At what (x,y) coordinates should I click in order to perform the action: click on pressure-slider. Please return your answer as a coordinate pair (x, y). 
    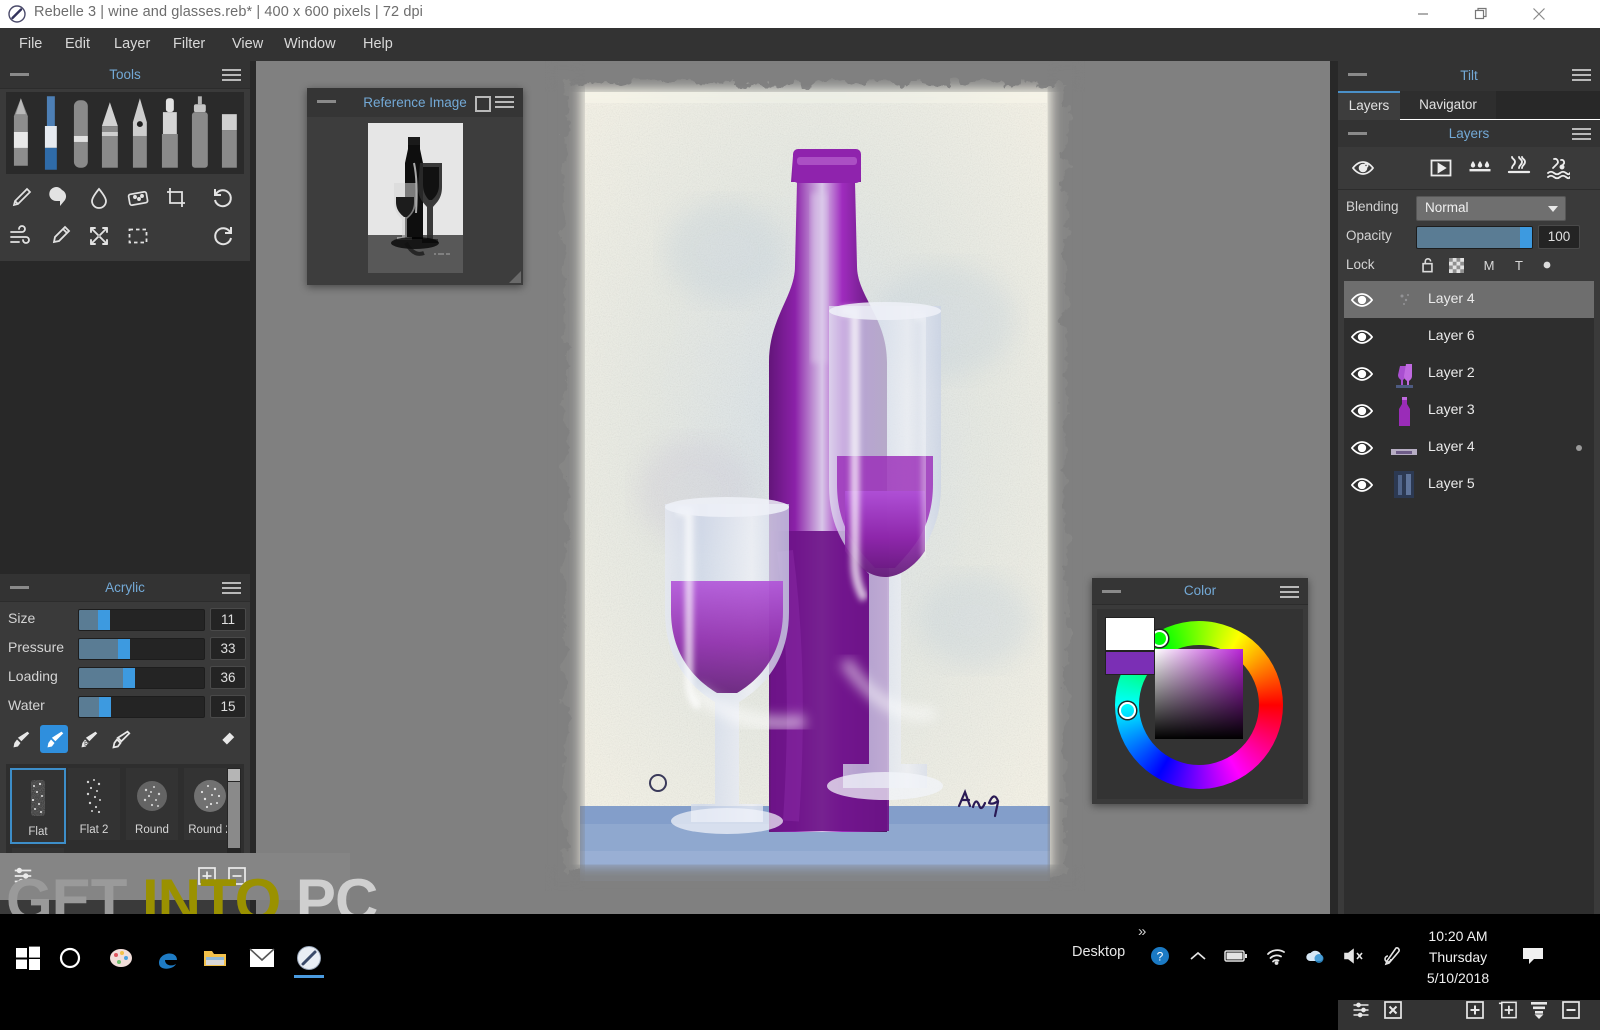
    Looking at the image, I should click on (141, 649).